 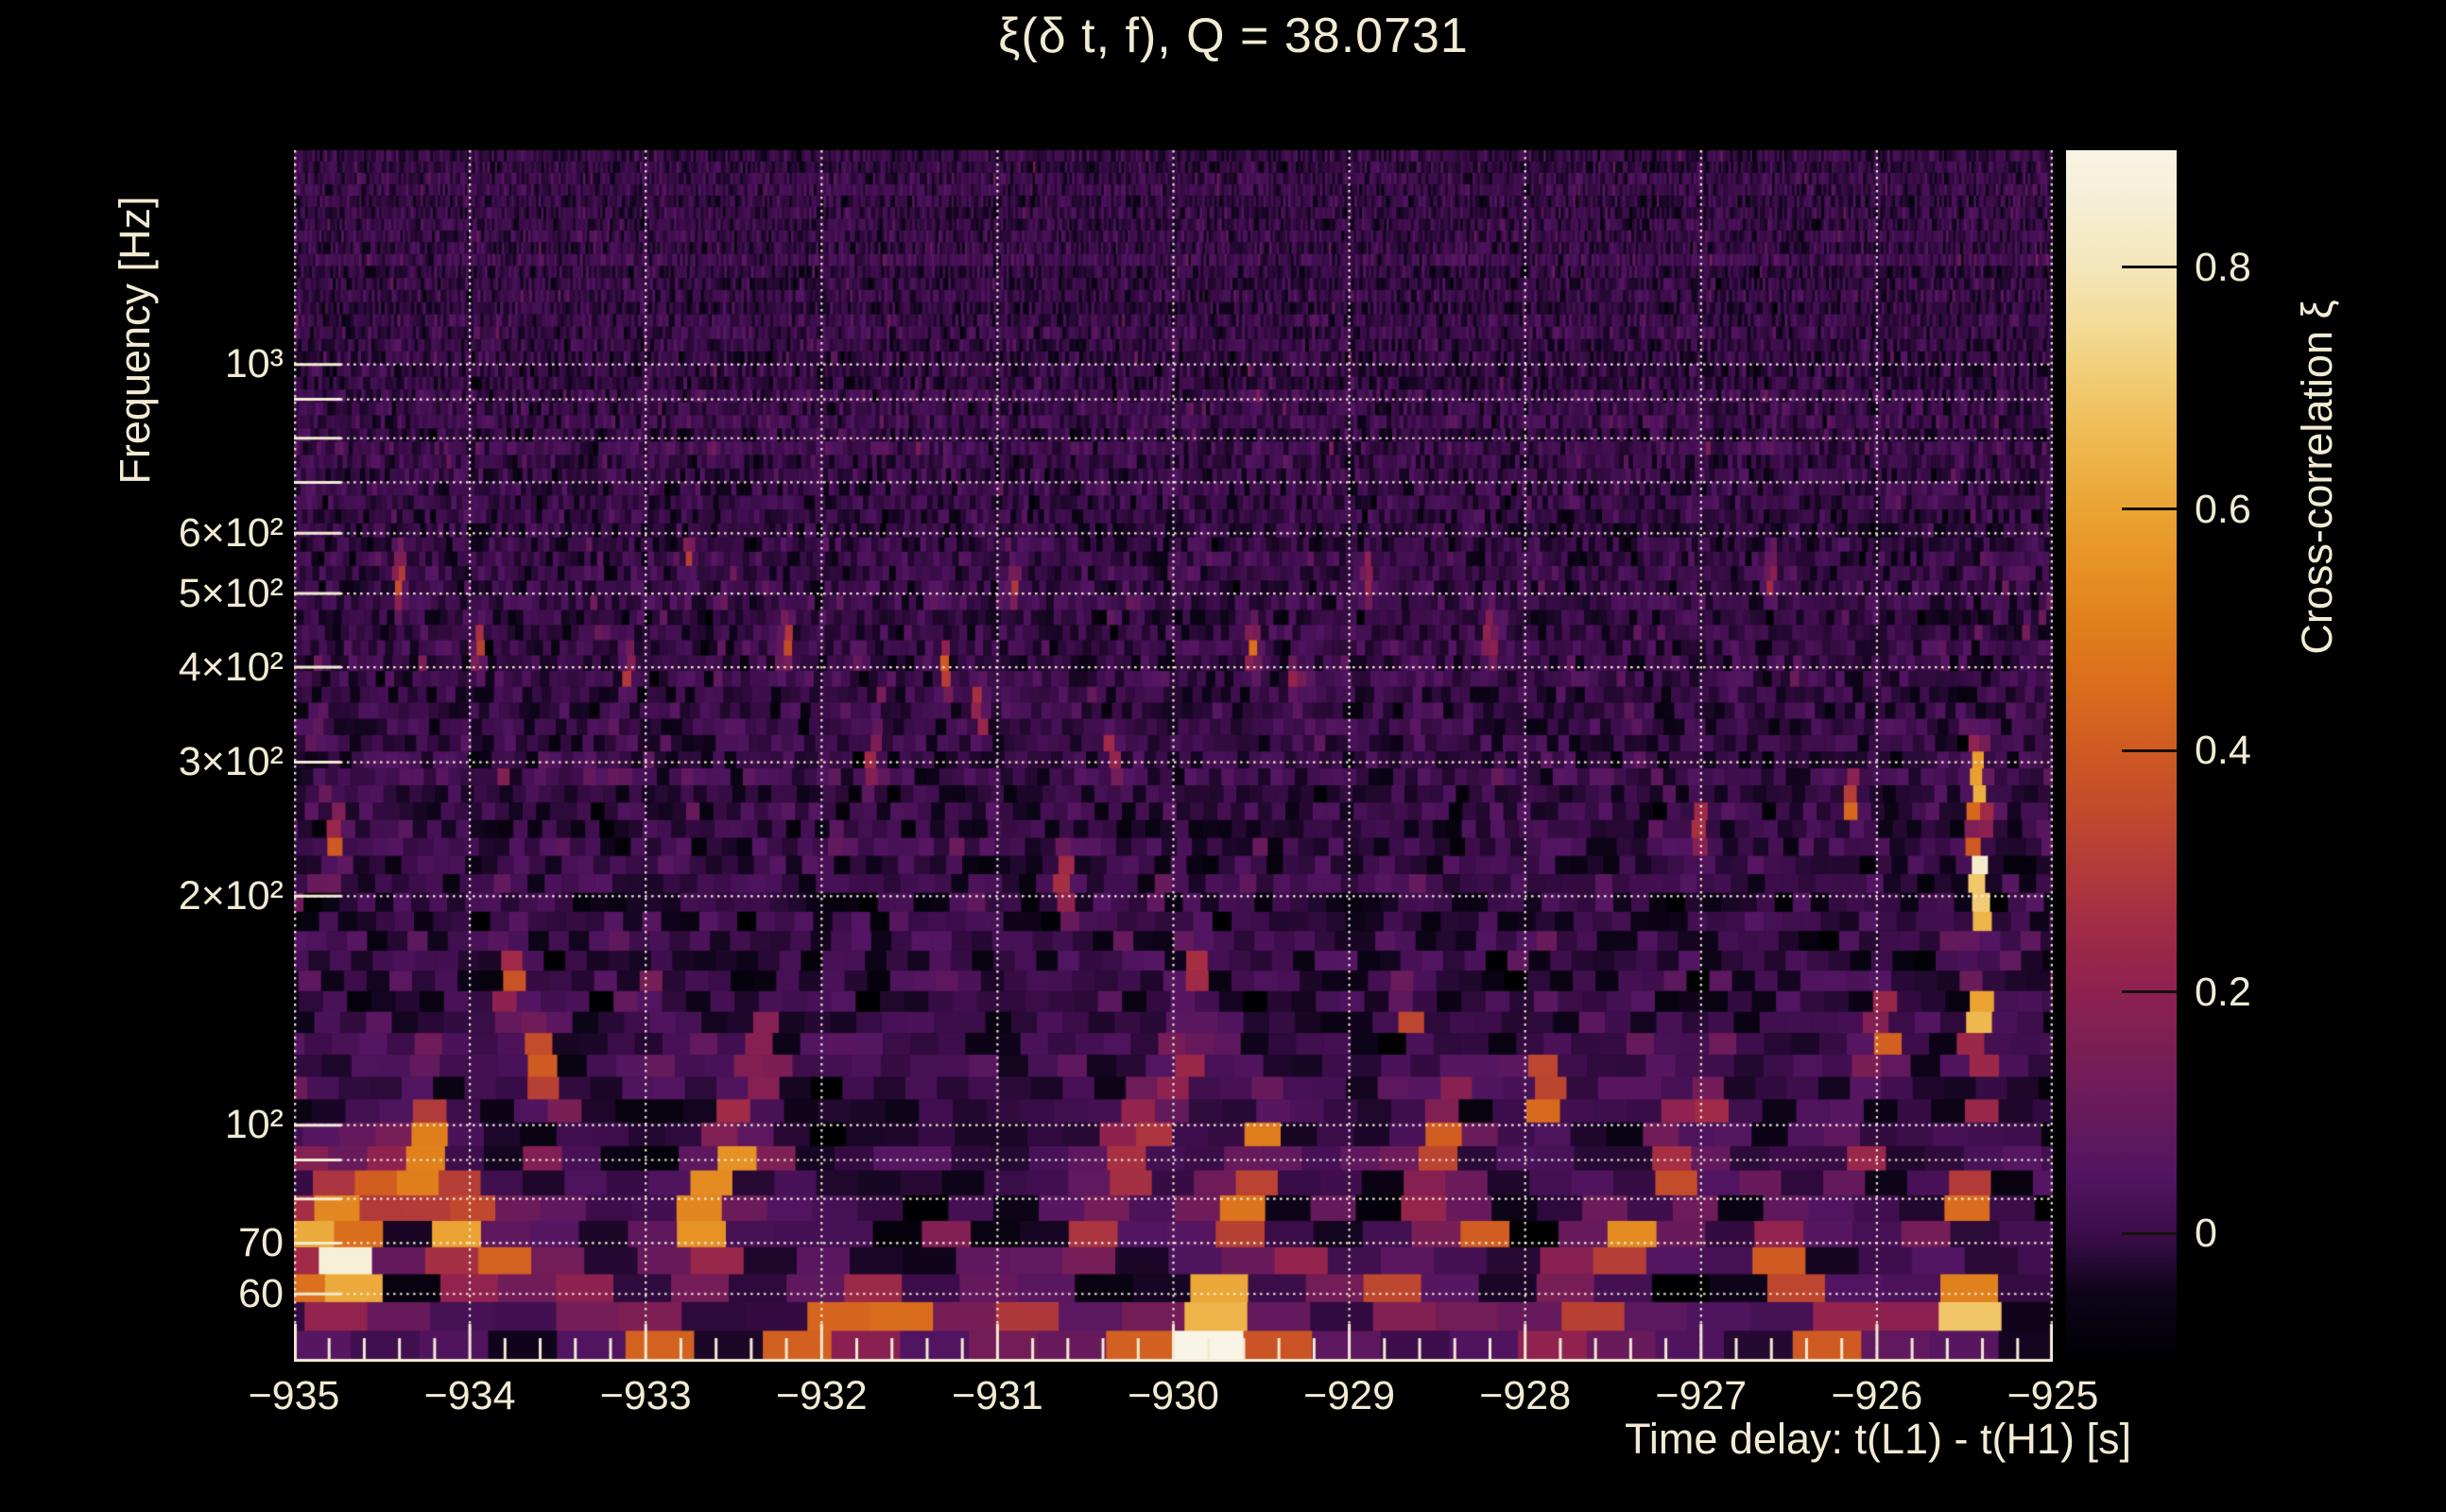 I want to click on colorbar-tick-label: 0, so click(x=2206, y=1234).